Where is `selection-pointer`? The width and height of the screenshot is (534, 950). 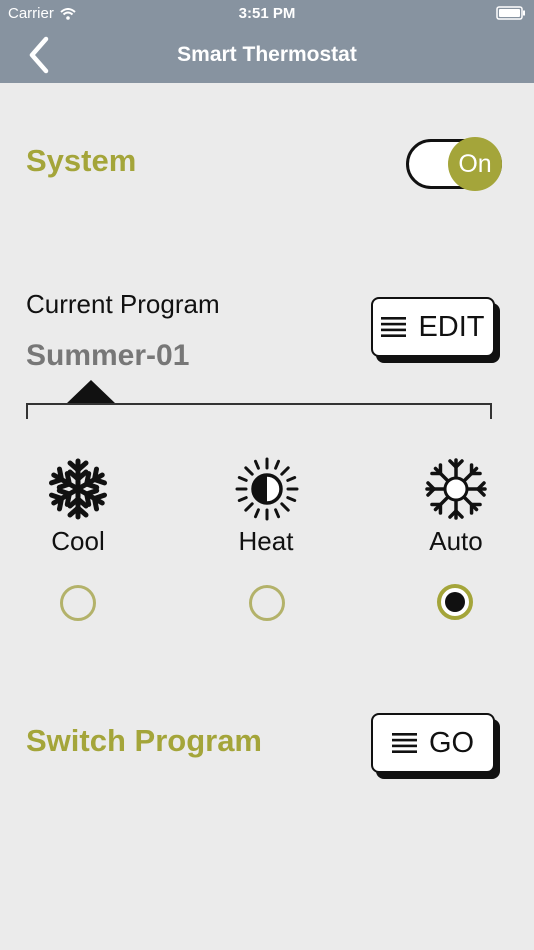 selection-pointer is located at coordinates (91, 392).